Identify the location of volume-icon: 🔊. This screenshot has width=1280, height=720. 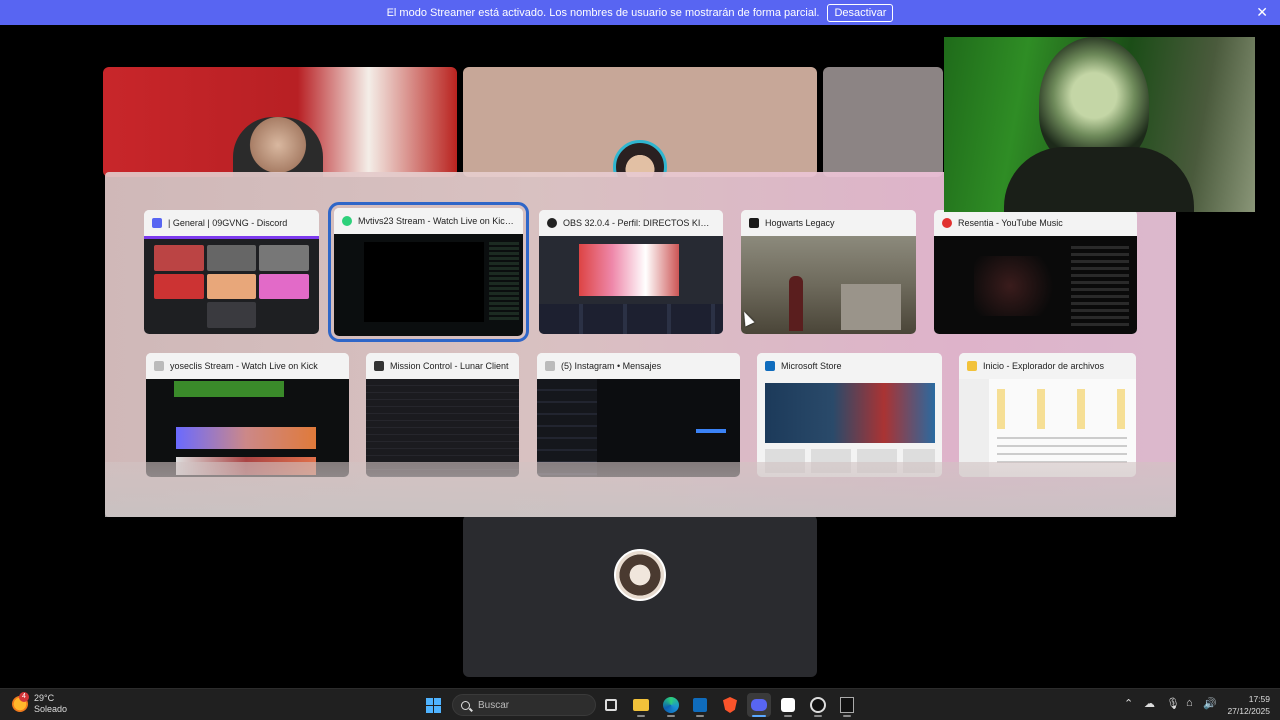
(1210, 703).